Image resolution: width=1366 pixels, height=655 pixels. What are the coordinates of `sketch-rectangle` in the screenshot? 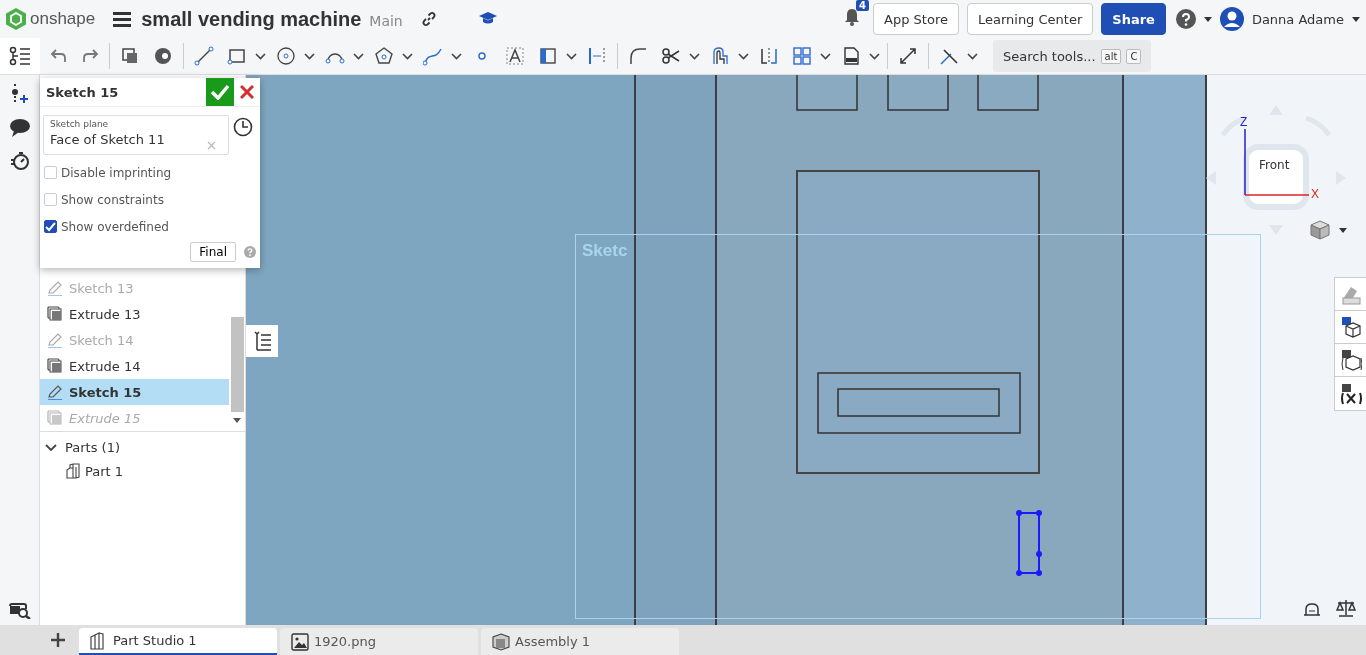 It's located at (1029, 543).